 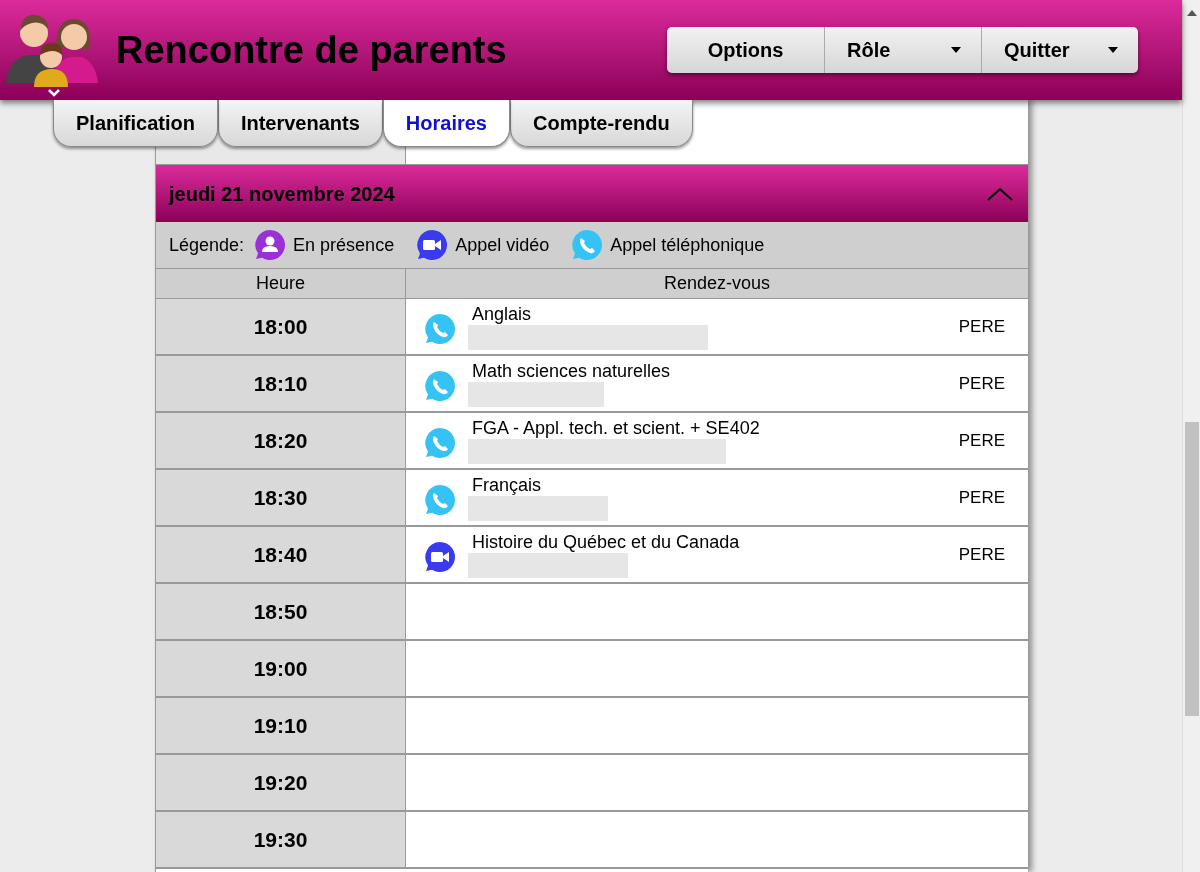 I want to click on column-header: Rendez-vous, so click(x=717, y=283).